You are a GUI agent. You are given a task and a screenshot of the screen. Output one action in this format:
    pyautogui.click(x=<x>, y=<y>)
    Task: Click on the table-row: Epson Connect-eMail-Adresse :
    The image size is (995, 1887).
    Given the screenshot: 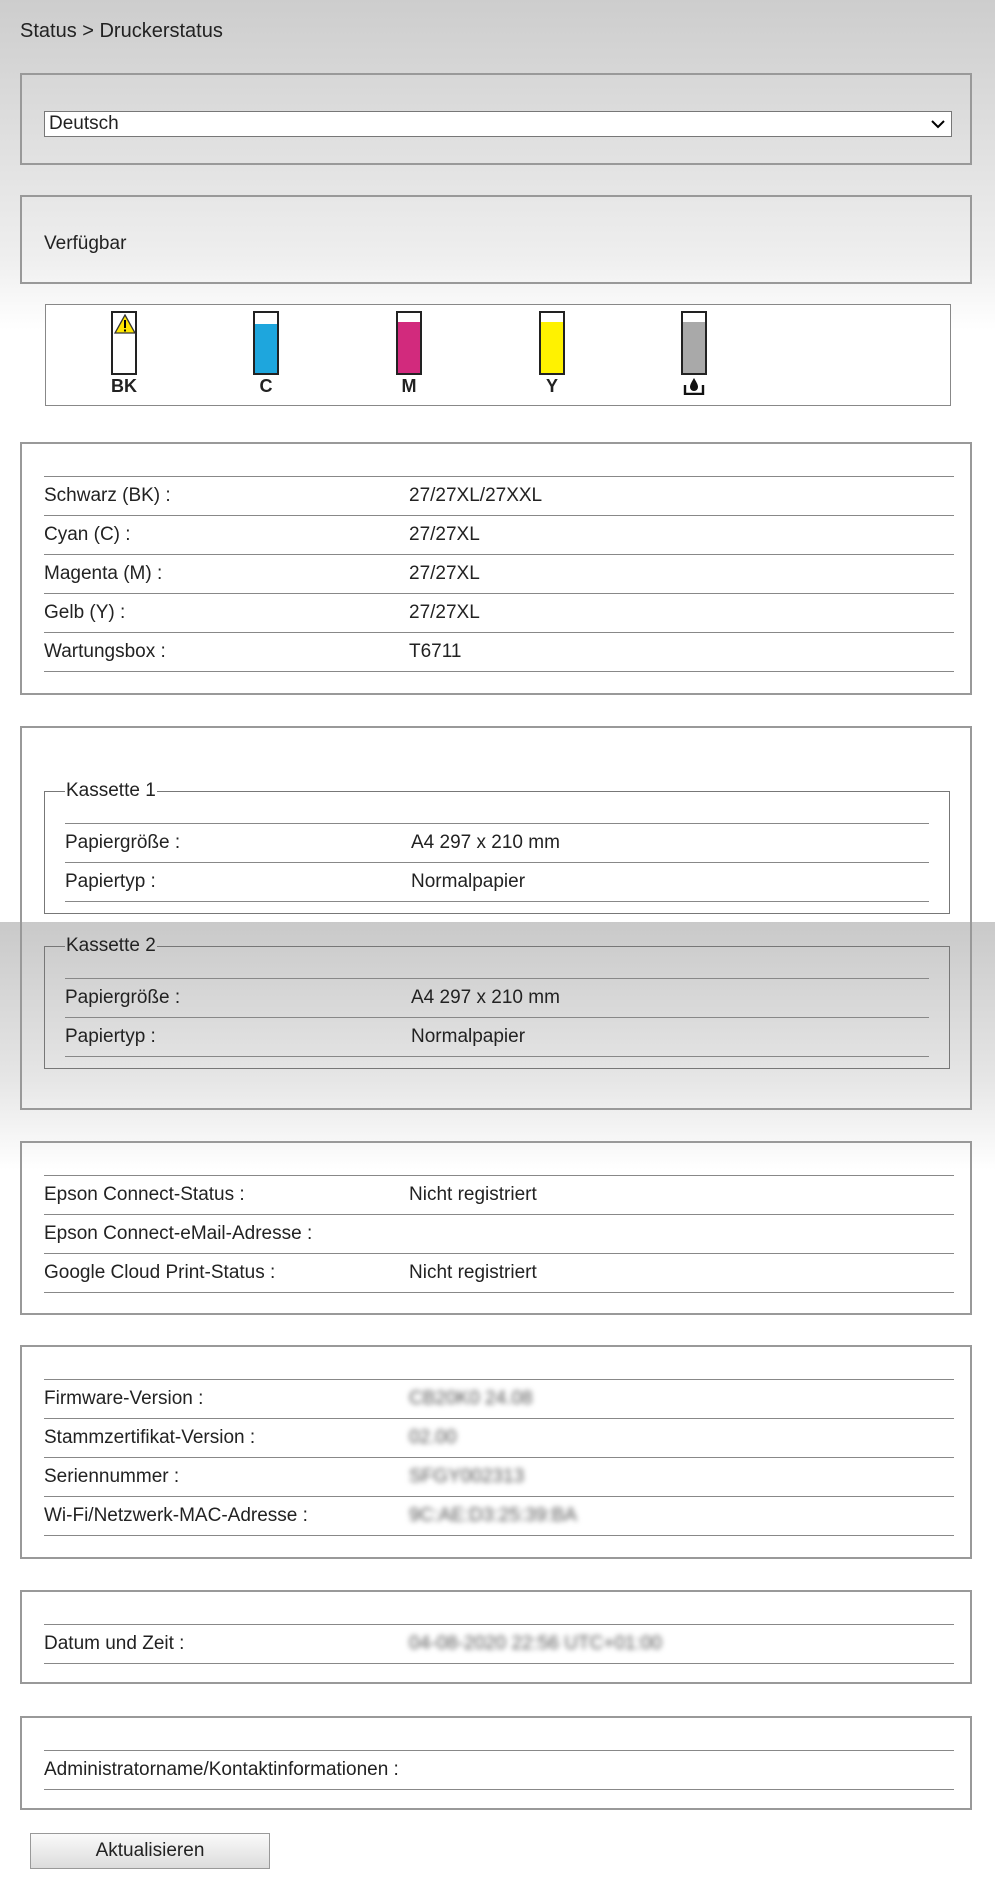 What is the action you would take?
    pyautogui.click(x=499, y=1234)
    